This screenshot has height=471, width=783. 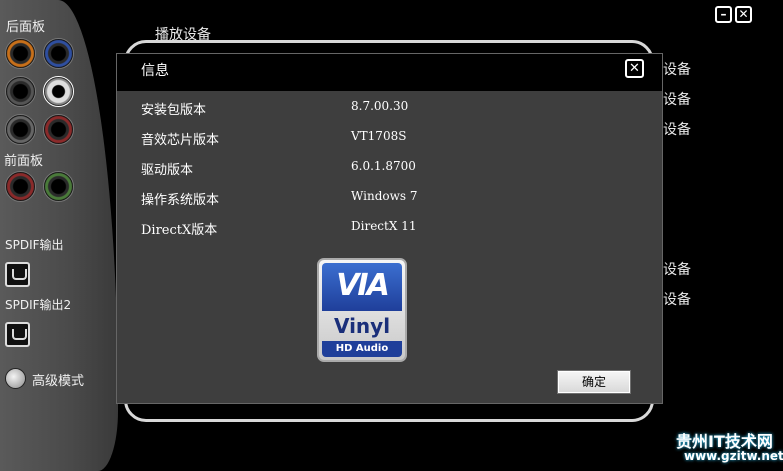 I want to click on spdif-out-label: SPDIF输出, so click(x=34, y=245).